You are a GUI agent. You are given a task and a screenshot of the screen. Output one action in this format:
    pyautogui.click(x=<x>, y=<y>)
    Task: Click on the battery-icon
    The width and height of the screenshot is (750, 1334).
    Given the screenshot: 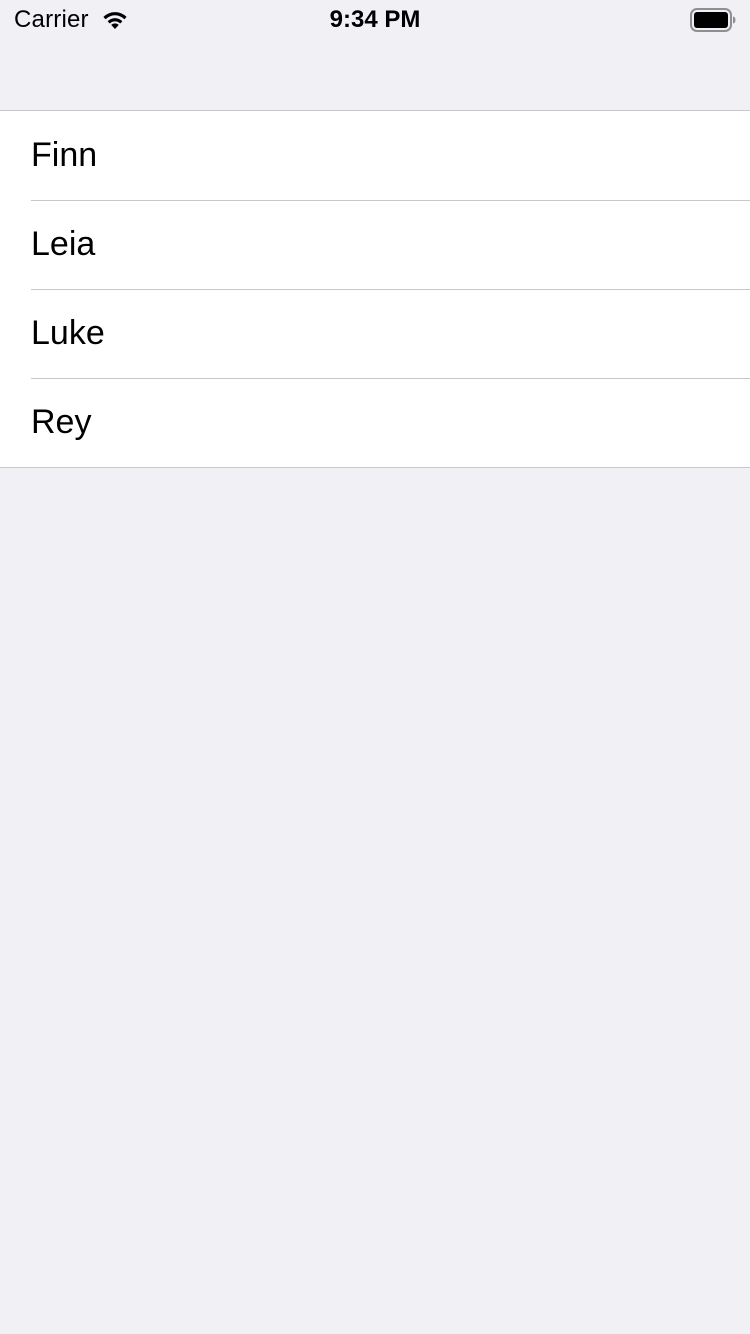 What is the action you would take?
    pyautogui.click(x=713, y=20)
    